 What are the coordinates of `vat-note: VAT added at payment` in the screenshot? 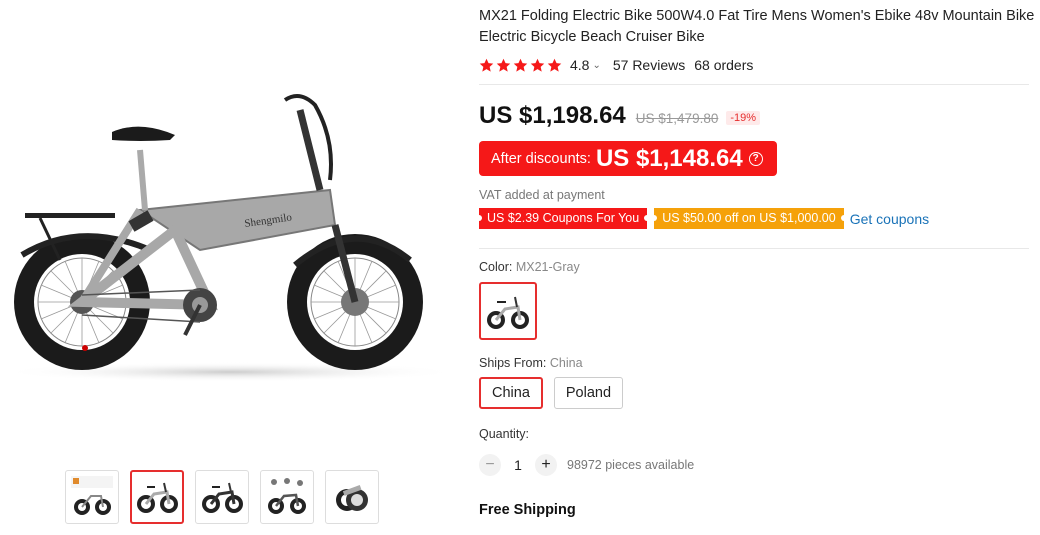 It's located at (542, 195).